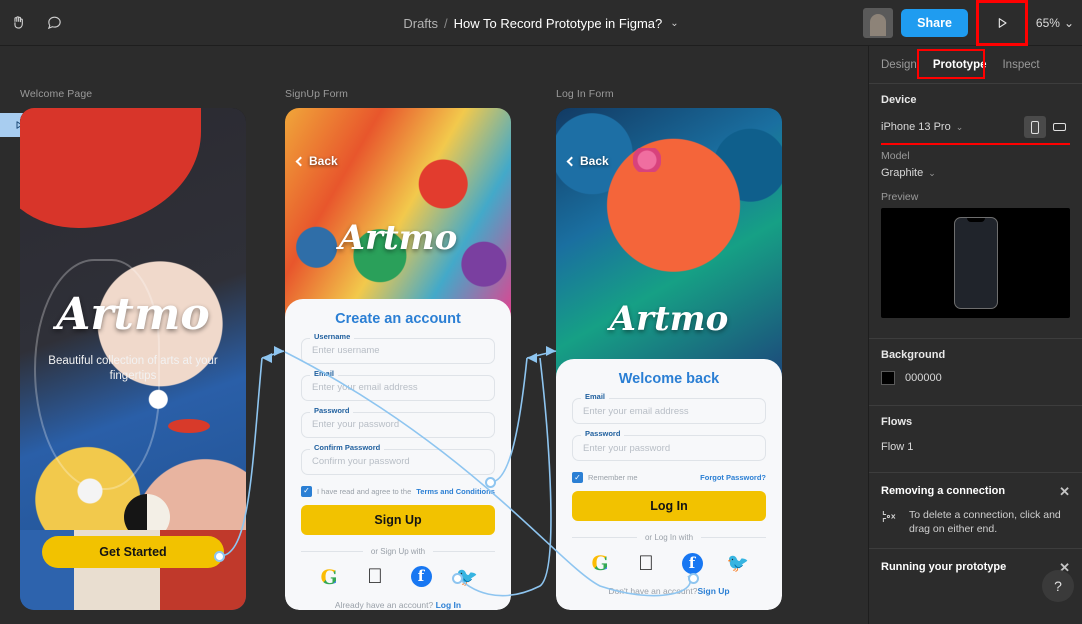 Image resolution: width=1082 pixels, height=624 pixels. What do you see at coordinates (219, 556) in the screenshot?
I see `connection-handle-get-started` at bounding box center [219, 556].